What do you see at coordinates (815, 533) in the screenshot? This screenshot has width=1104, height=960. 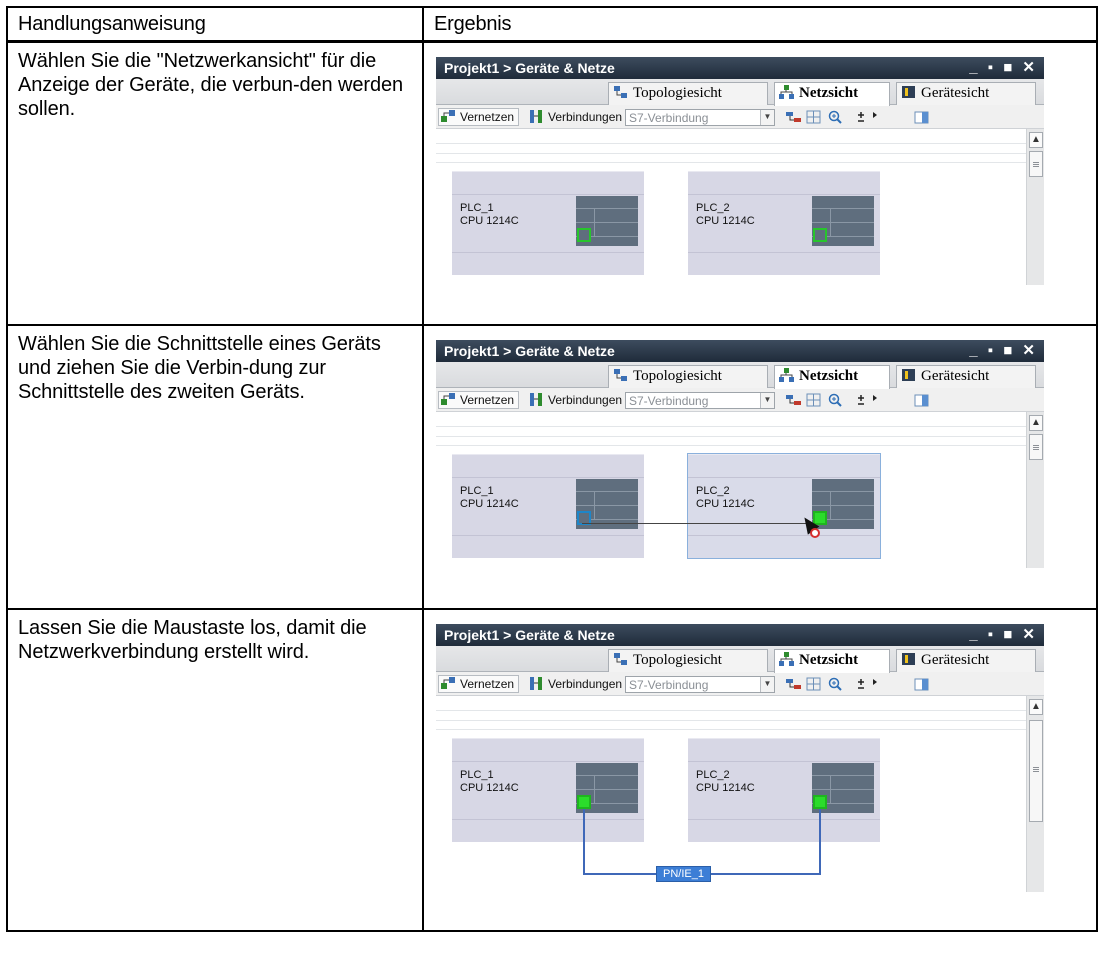 I see `no-drop-icon` at bounding box center [815, 533].